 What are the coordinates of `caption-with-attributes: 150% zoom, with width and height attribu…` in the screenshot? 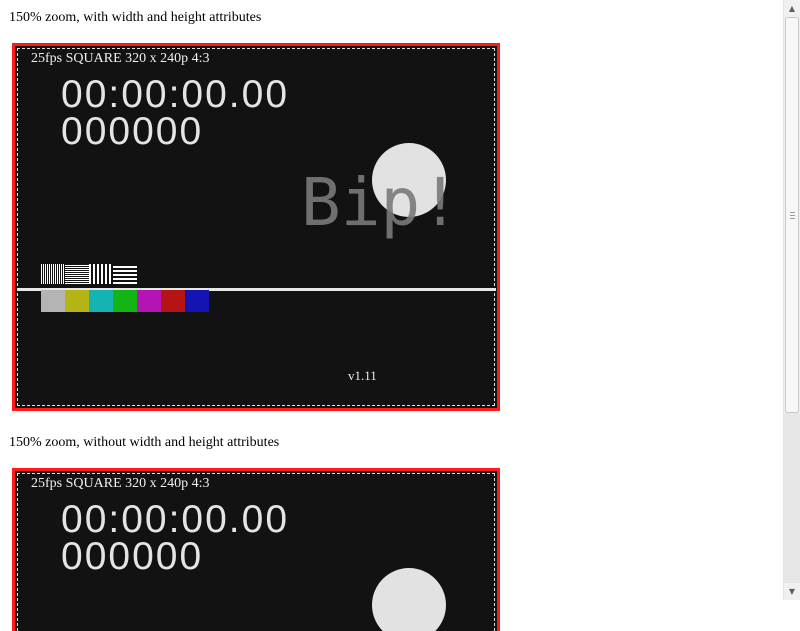 It's located at (135, 17).